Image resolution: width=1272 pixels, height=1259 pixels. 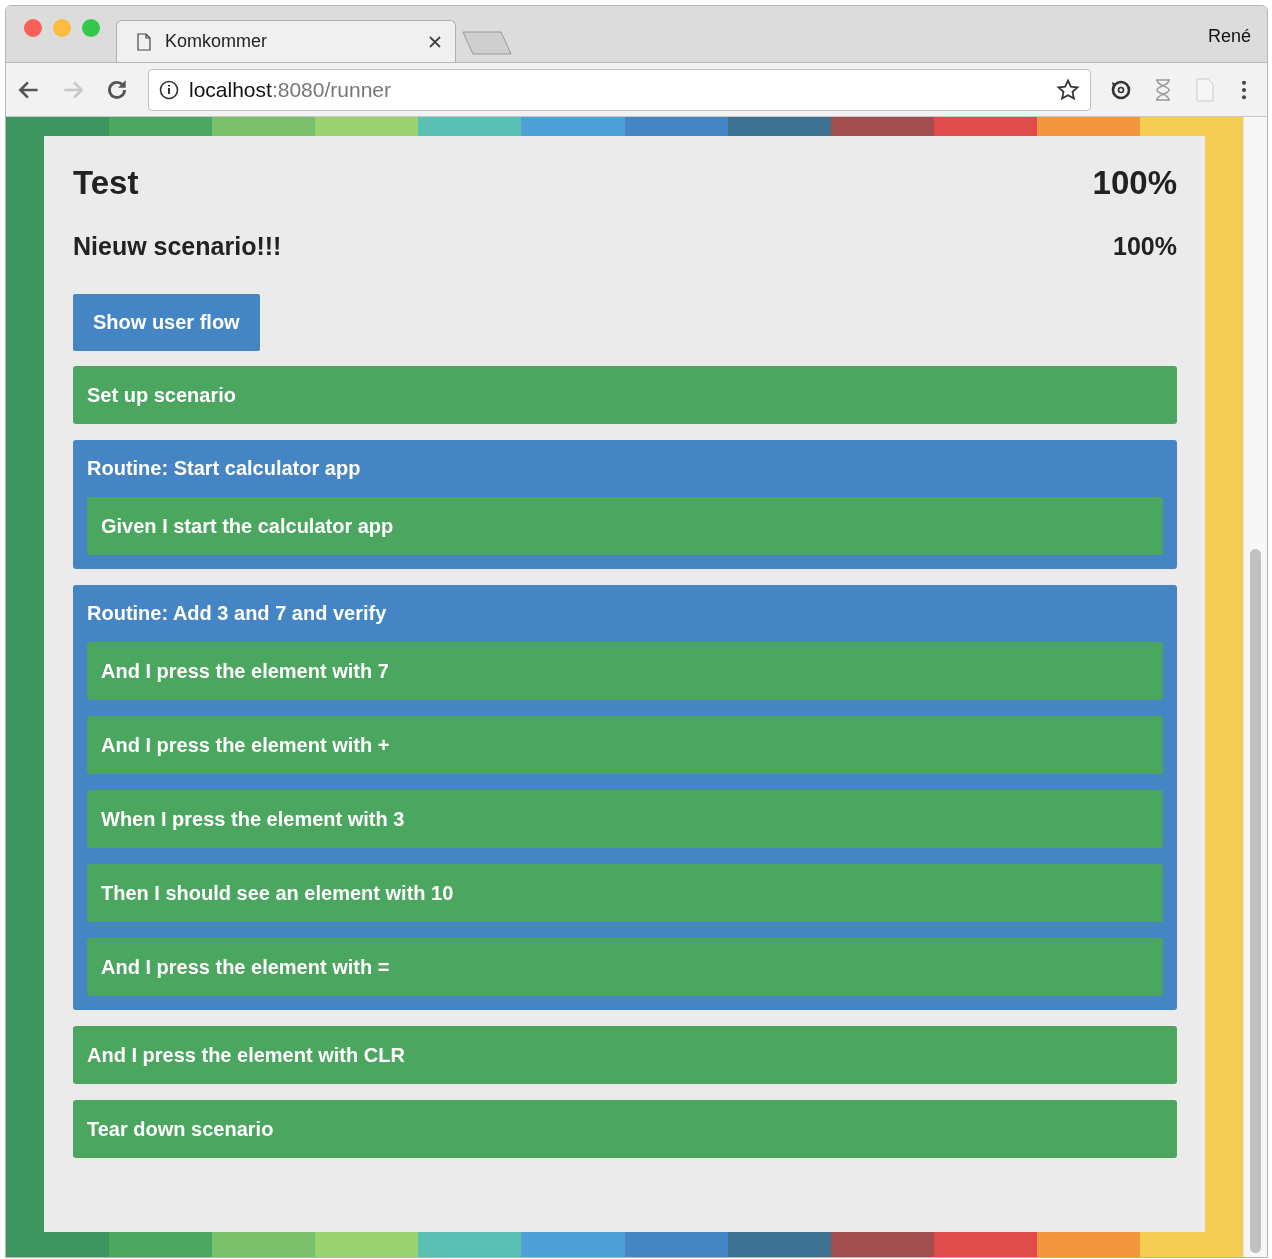 I want to click on document-icon, so click(x=144, y=41).